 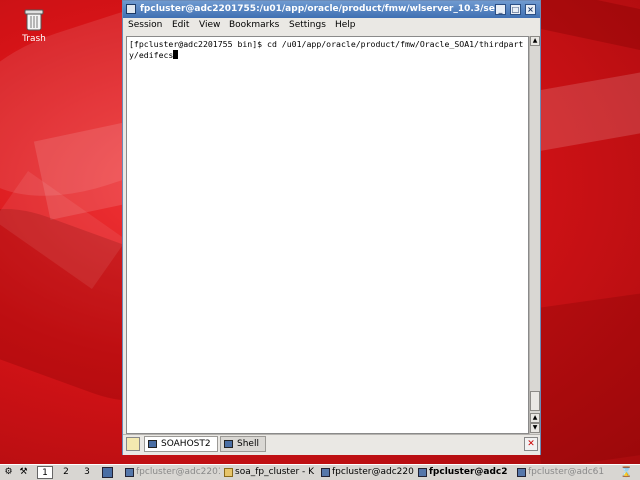 I want to click on konsole-icon, so click(x=131, y=9).